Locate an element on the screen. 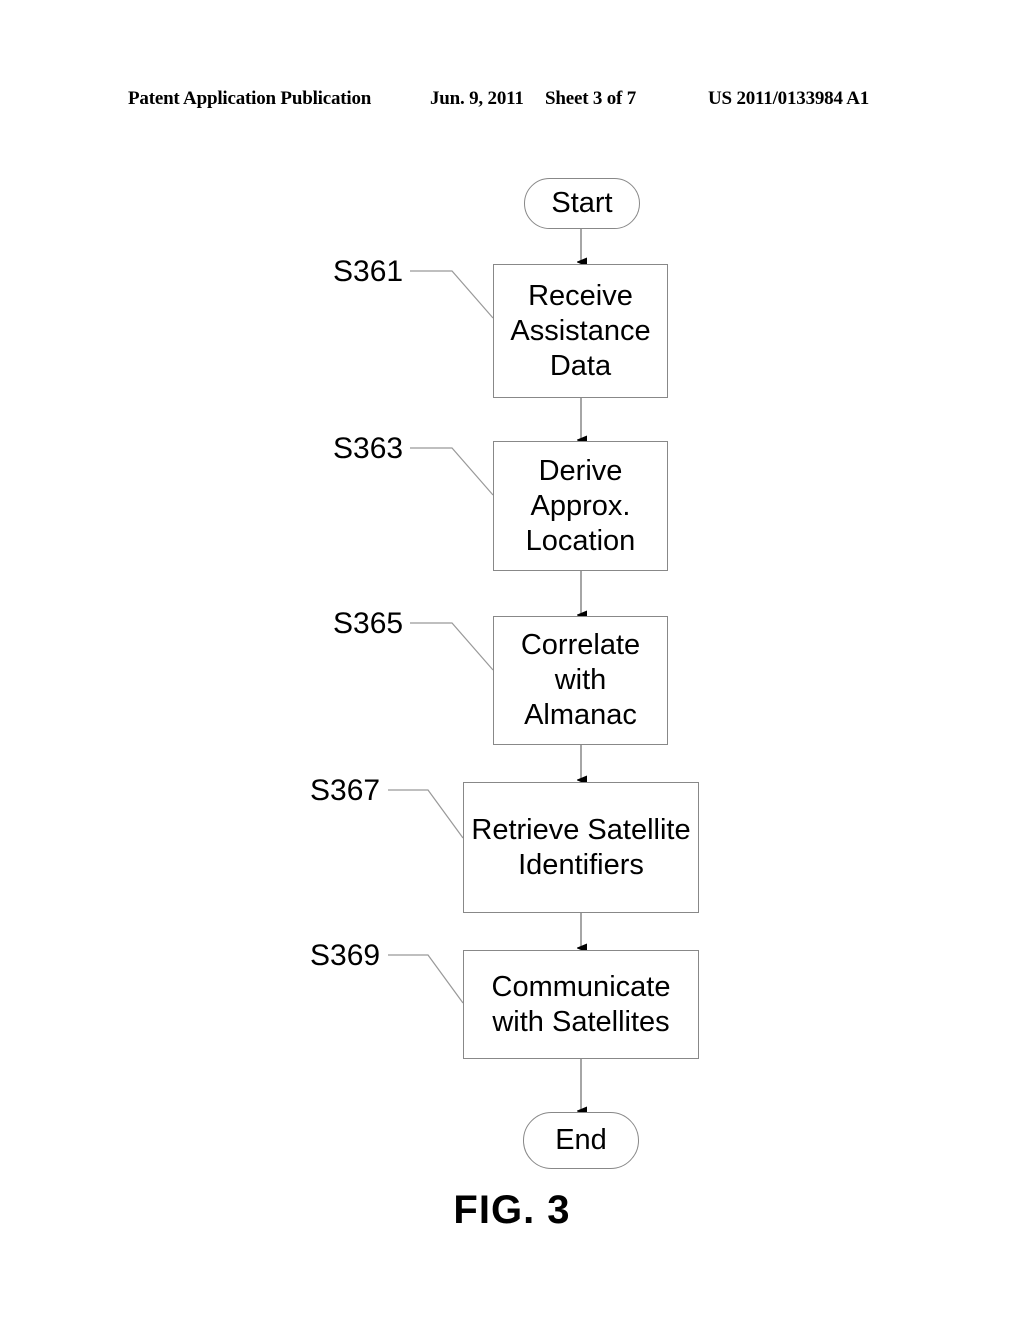 The image size is (1024, 1320). leader-s369 is located at coordinates (426, 979).